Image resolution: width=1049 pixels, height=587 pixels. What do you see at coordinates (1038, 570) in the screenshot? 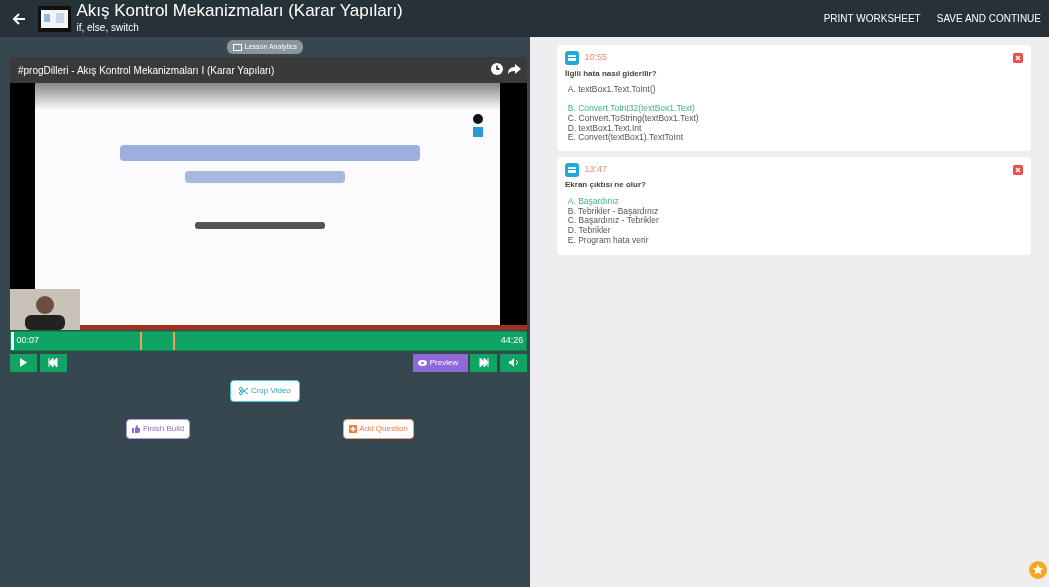
I see `star-badge-icon` at bounding box center [1038, 570].